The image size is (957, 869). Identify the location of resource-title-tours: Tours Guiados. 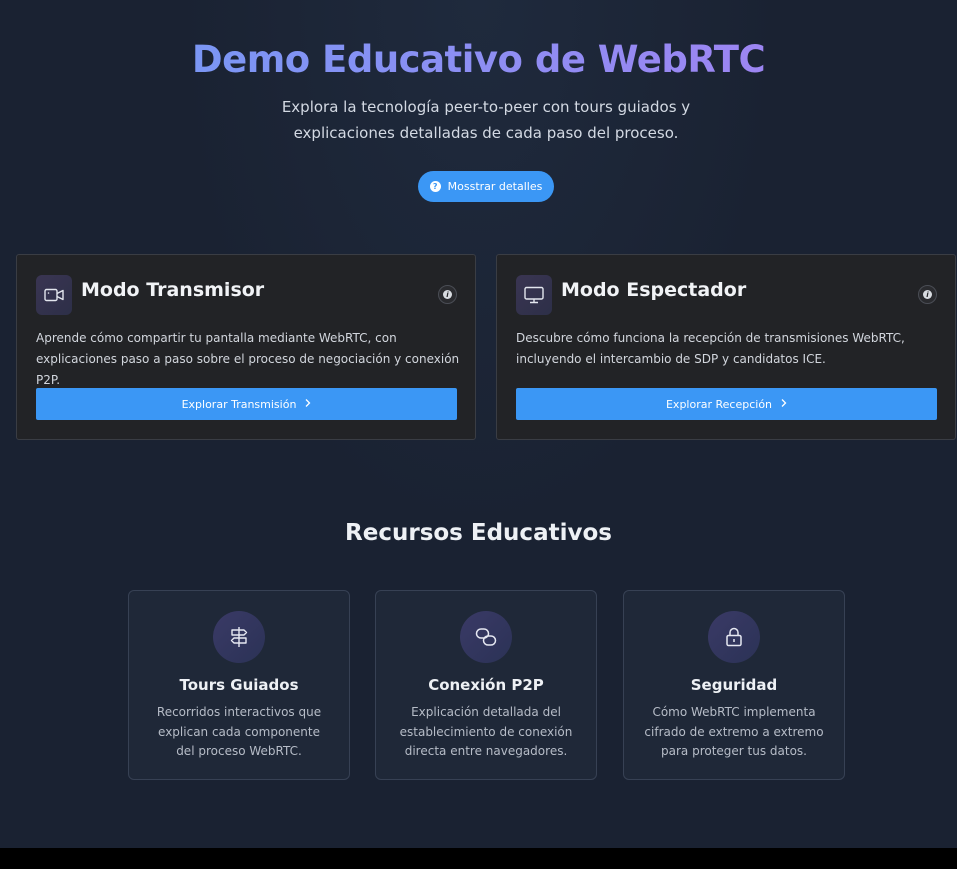
(239, 685).